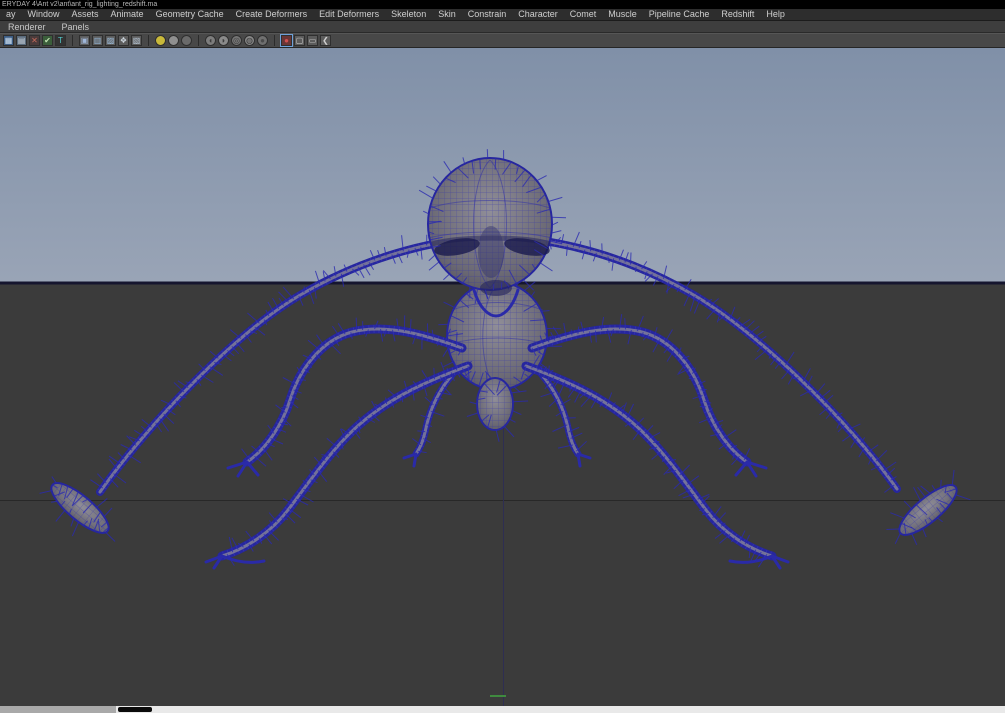  What do you see at coordinates (312, 40) in the screenshot?
I see `film-gate-icon: ▭` at bounding box center [312, 40].